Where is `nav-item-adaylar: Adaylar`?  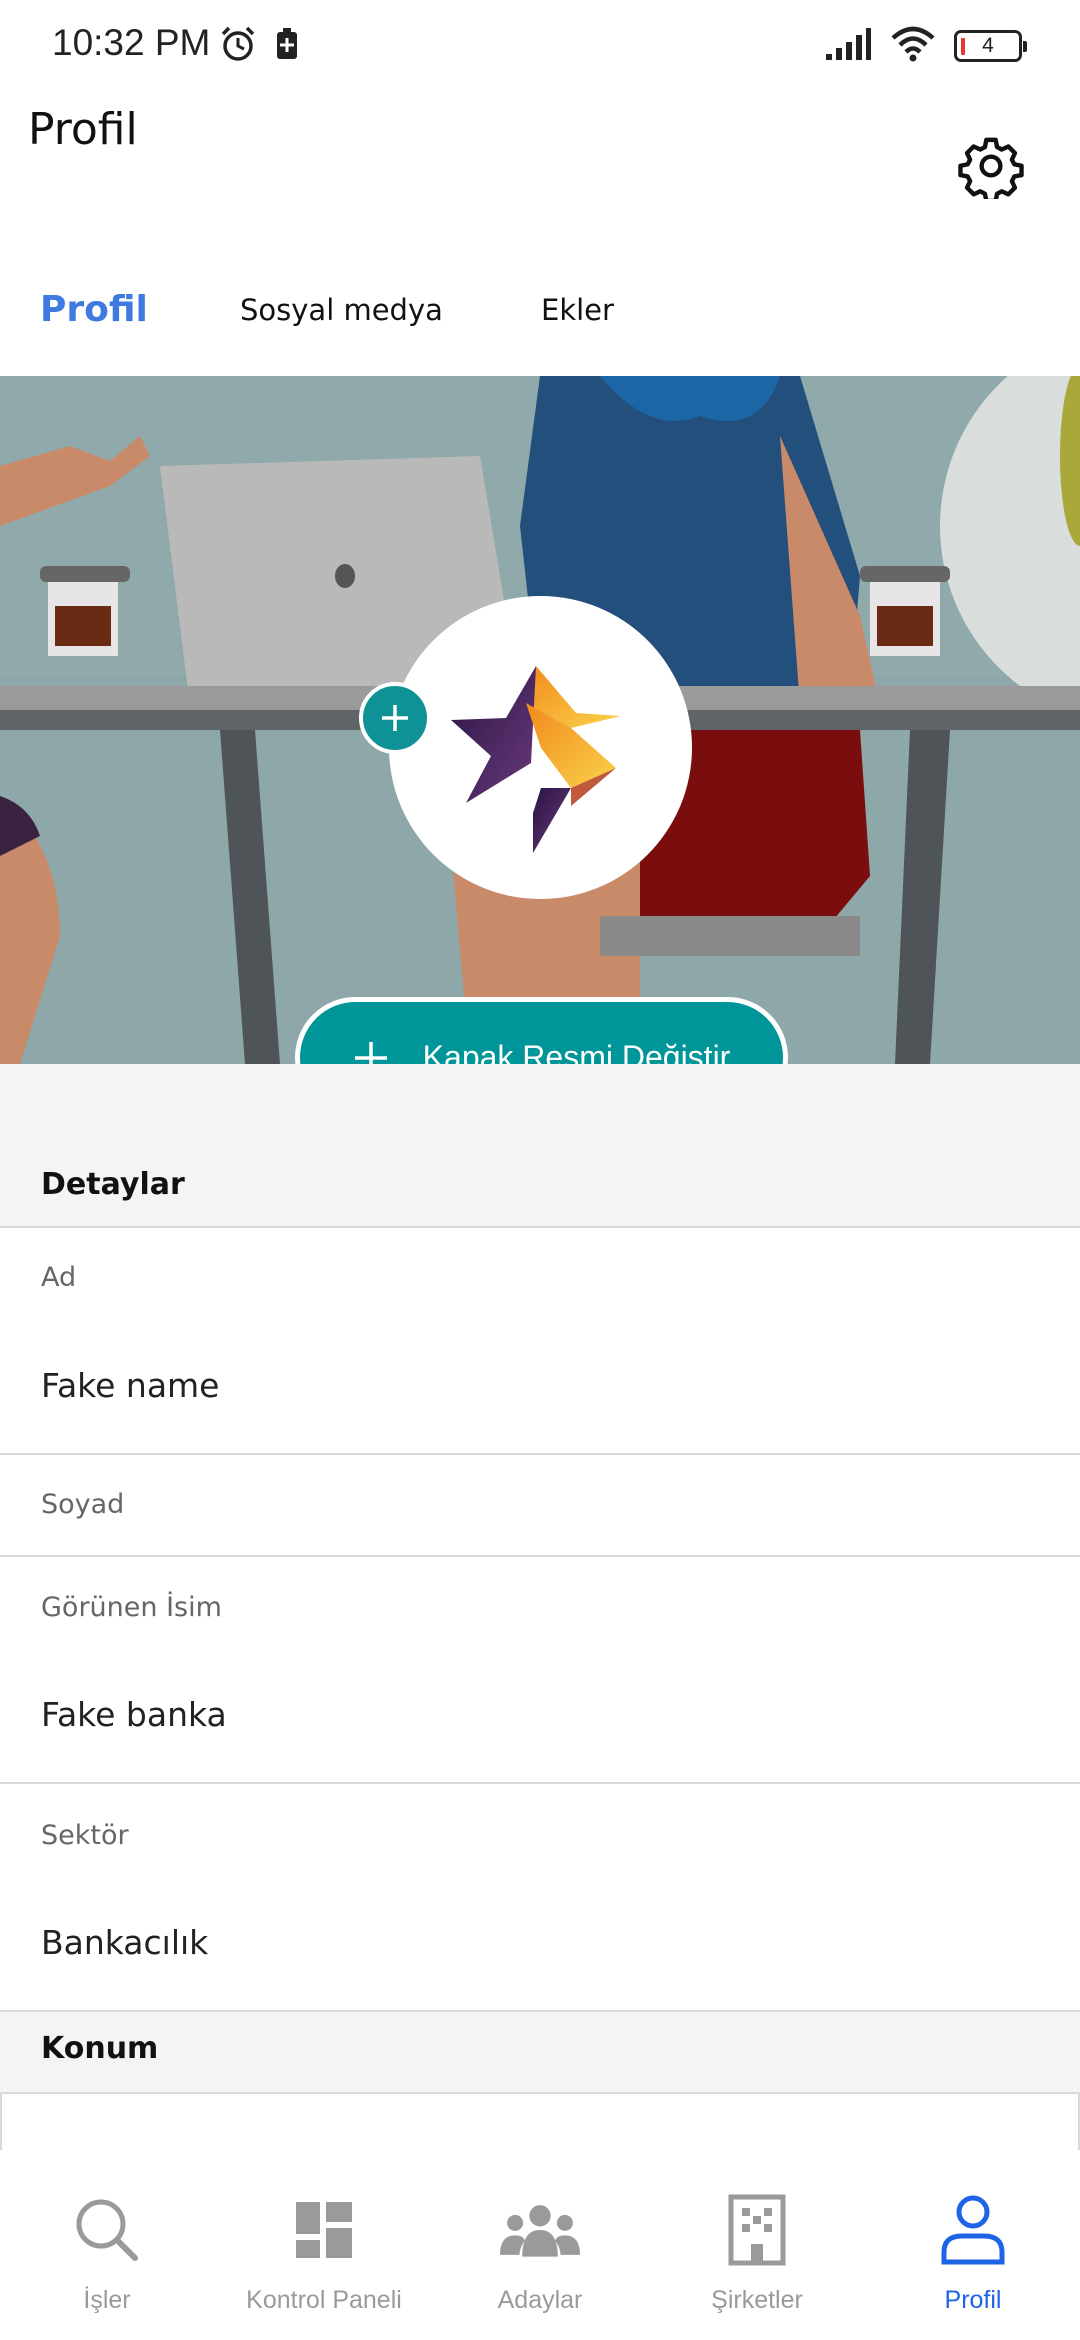
nav-item-adaylar: Adaylar is located at coordinates (540, 2252).